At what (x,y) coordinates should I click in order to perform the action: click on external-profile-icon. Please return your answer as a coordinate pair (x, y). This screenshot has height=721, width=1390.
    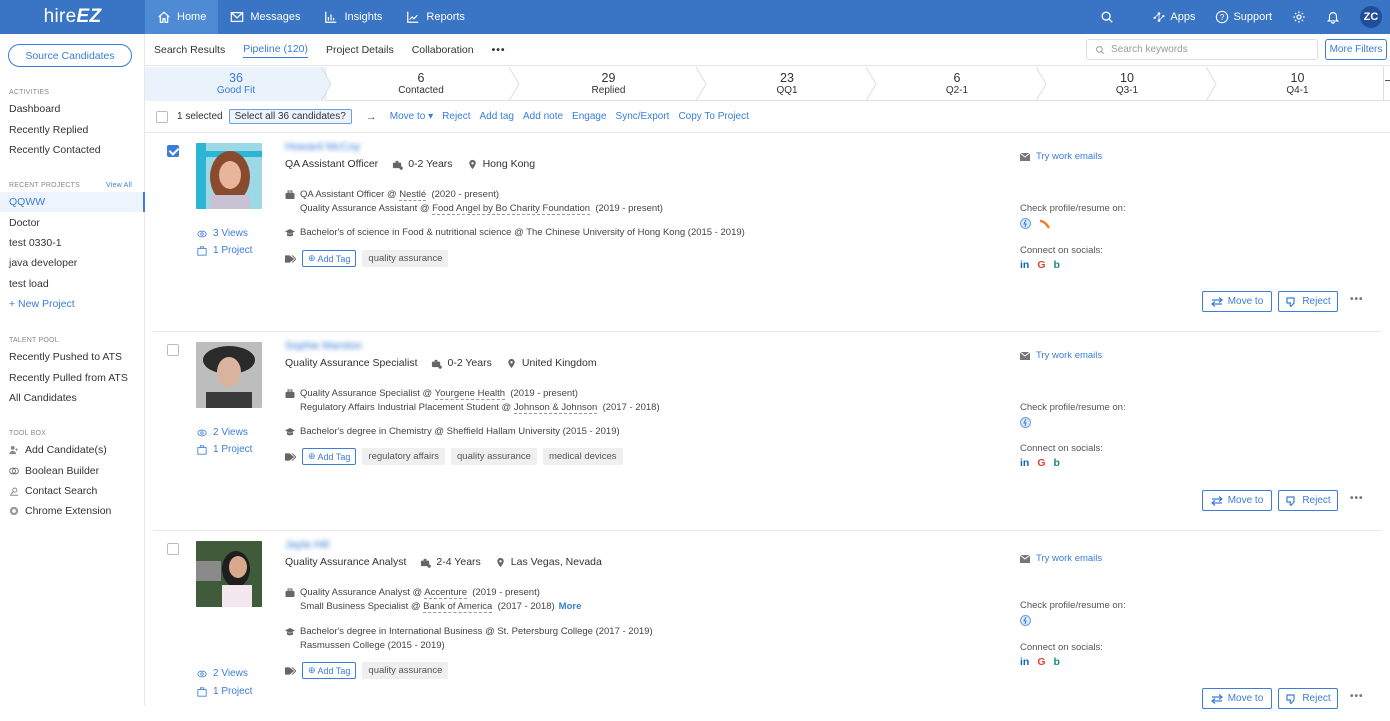
    Looking at the image, I should click on (1045, 224).